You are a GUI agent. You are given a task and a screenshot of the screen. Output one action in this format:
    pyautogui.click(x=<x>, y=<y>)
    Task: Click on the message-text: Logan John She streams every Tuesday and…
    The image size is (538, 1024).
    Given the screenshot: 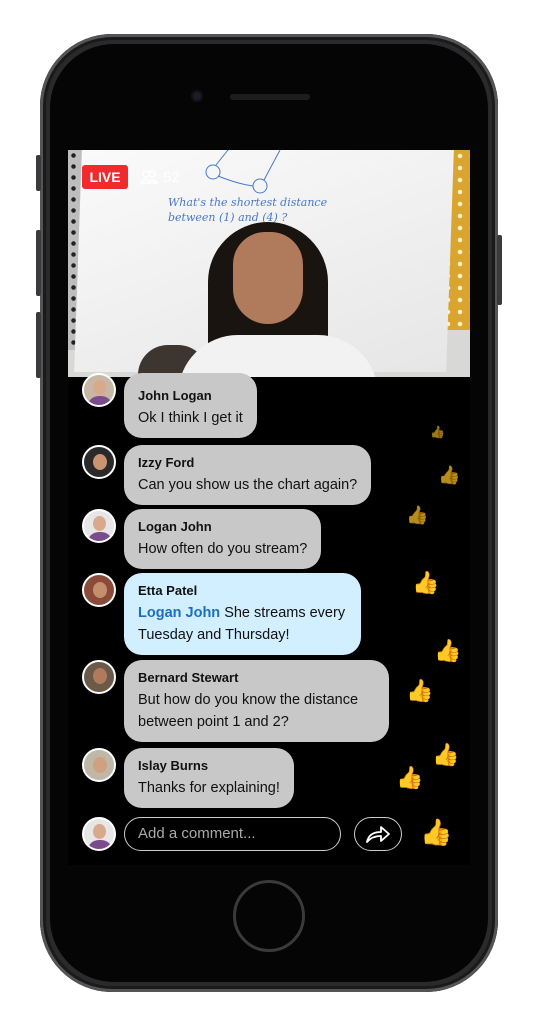 What is the action you would take?
    pyautogui.click(x=242, y=624)
    